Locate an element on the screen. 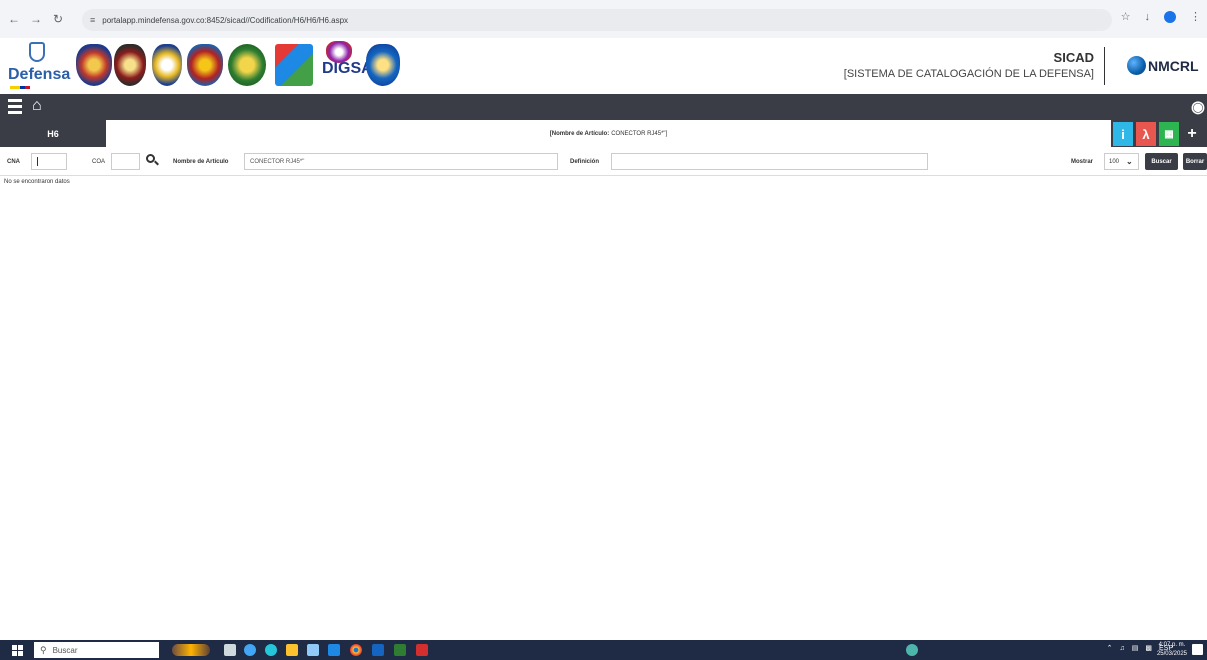 The image size is (1207, 660). add-icon: + is located at coordinates (1192, 134).